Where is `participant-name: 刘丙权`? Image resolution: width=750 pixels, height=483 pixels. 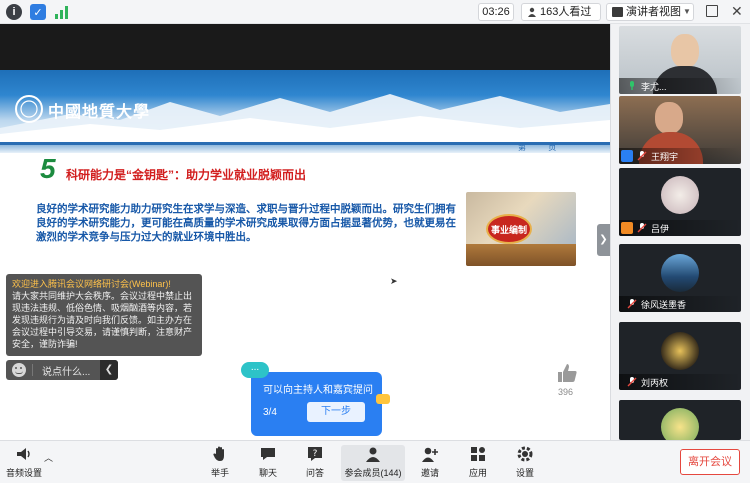 participant-name: 刘丙权 is located at coordinates (655, 383).